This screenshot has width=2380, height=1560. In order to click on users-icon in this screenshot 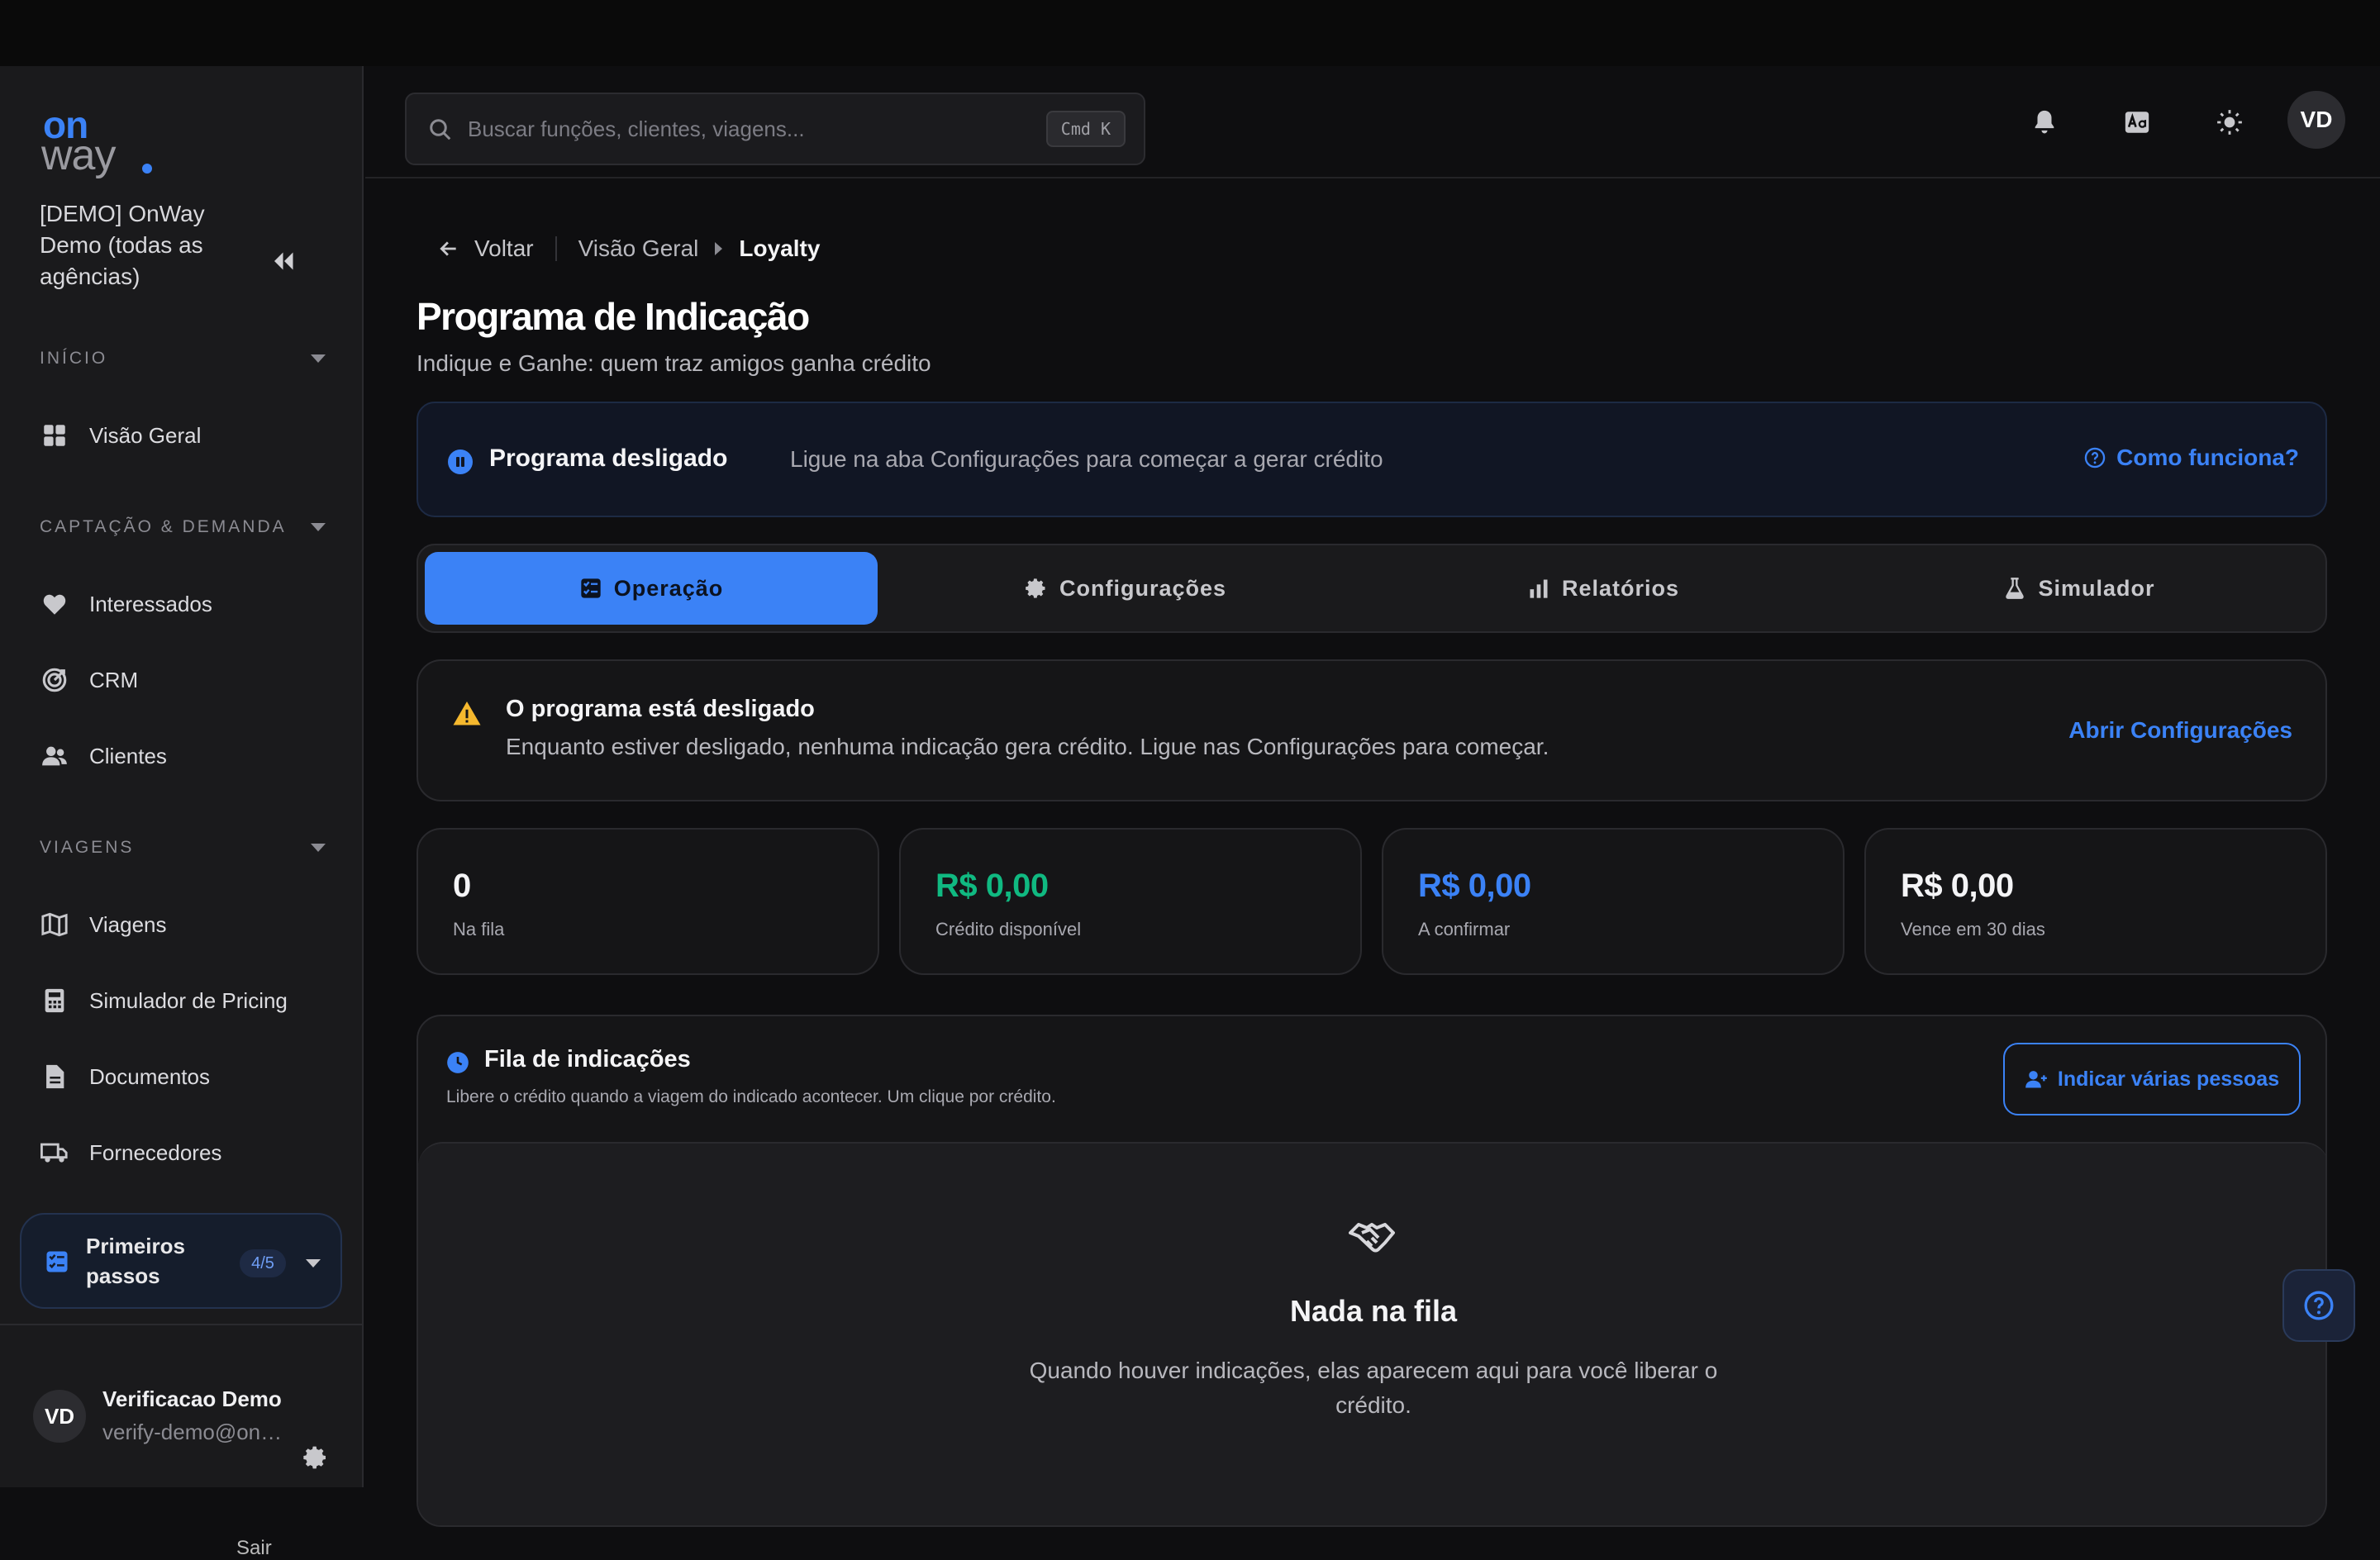, I will do `click(54, 756)`.